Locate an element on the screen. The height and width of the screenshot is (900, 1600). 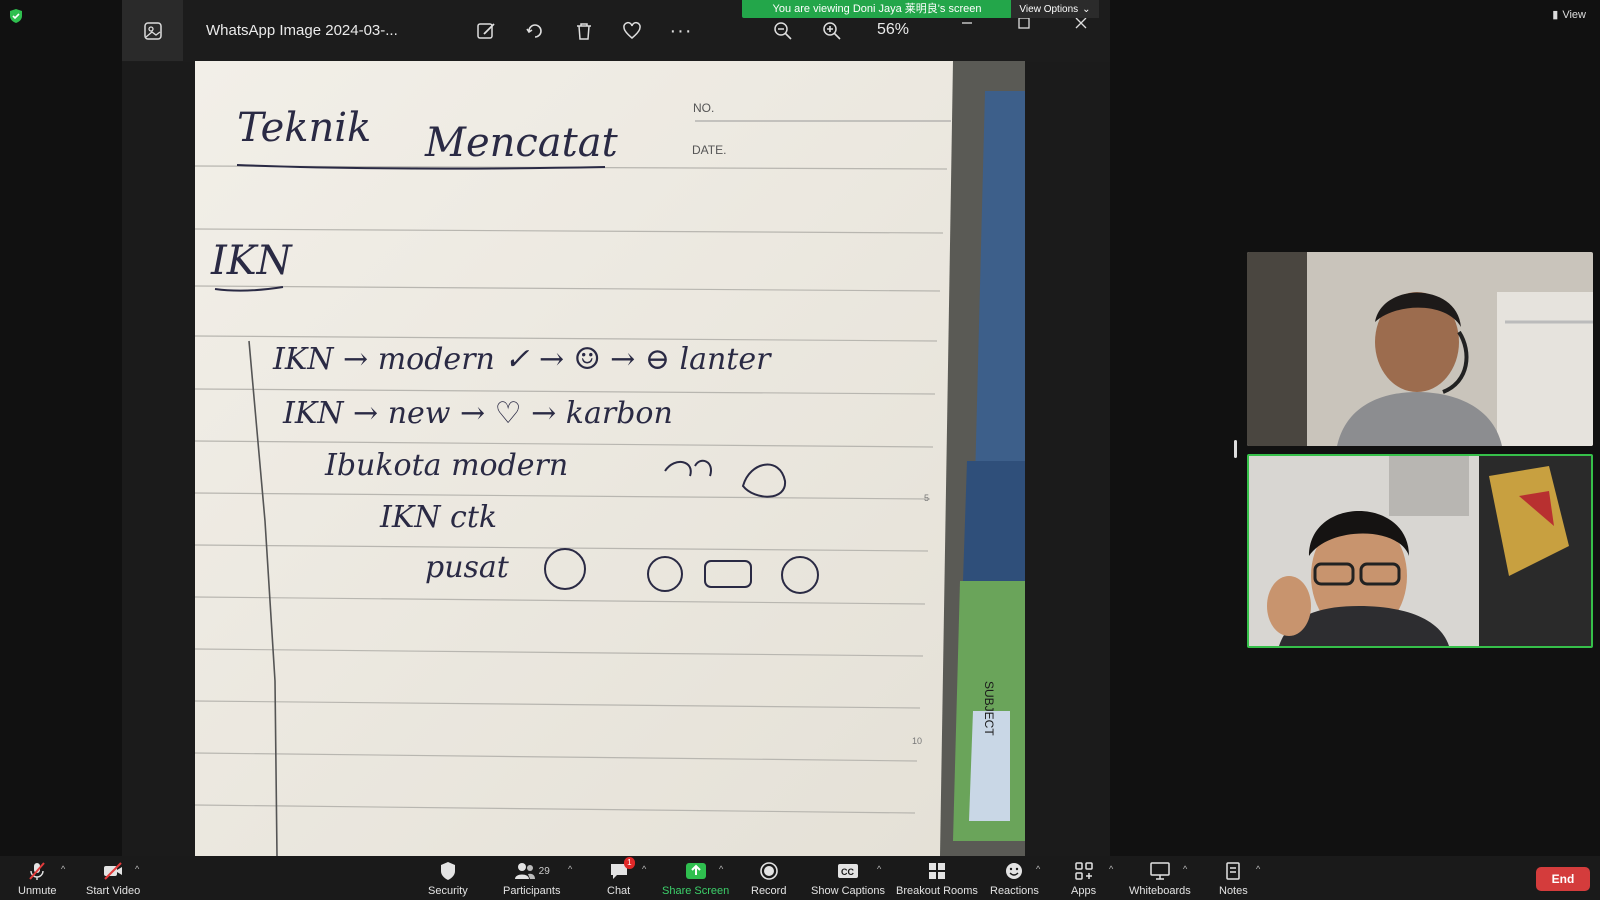
shield-icon is located at coordinates (447, 871).